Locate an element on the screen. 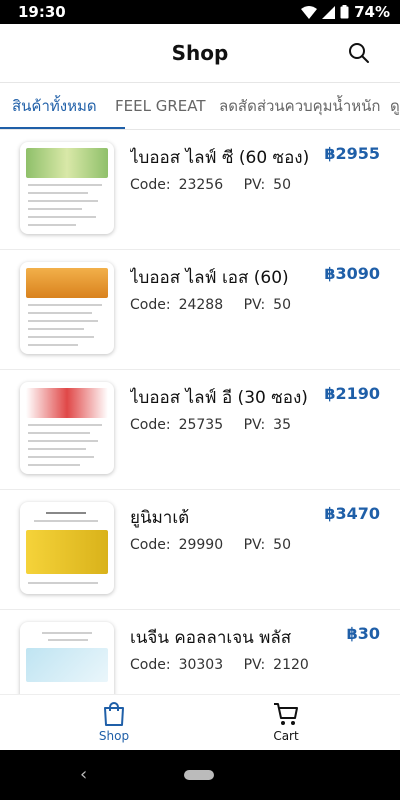 This screenshot has height=800, width=400. tab-feel-great: FEEL GREAT is located at coordinates (160, 106).